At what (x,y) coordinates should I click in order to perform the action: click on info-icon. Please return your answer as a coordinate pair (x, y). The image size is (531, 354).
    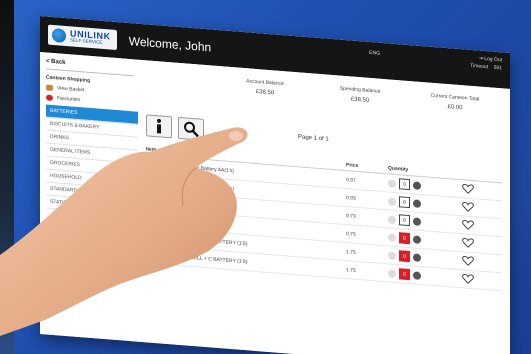
    Looking at the image, I should click on (159, 126).